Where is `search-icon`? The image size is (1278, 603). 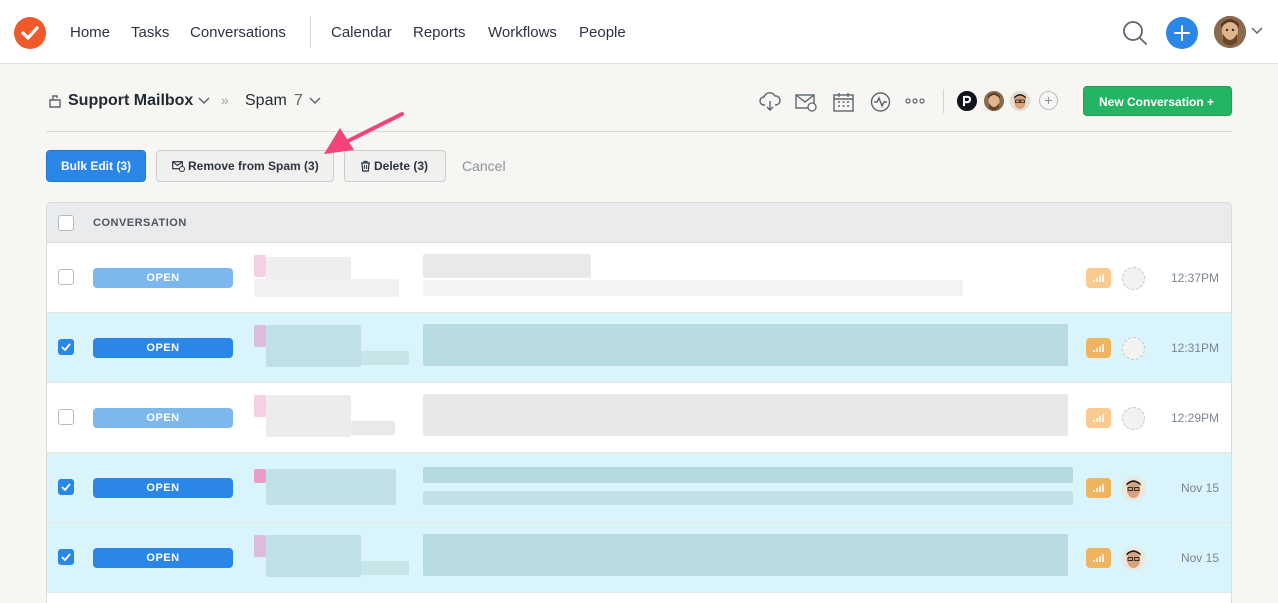
search-icon is located at coordinates (1135, 33).